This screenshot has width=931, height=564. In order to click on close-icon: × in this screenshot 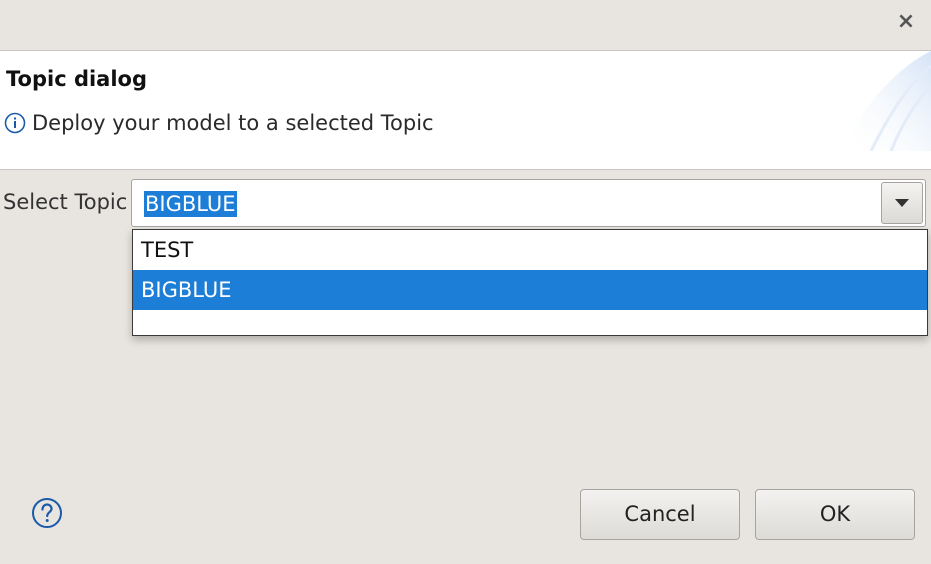, I will do `click(906, 21)`.